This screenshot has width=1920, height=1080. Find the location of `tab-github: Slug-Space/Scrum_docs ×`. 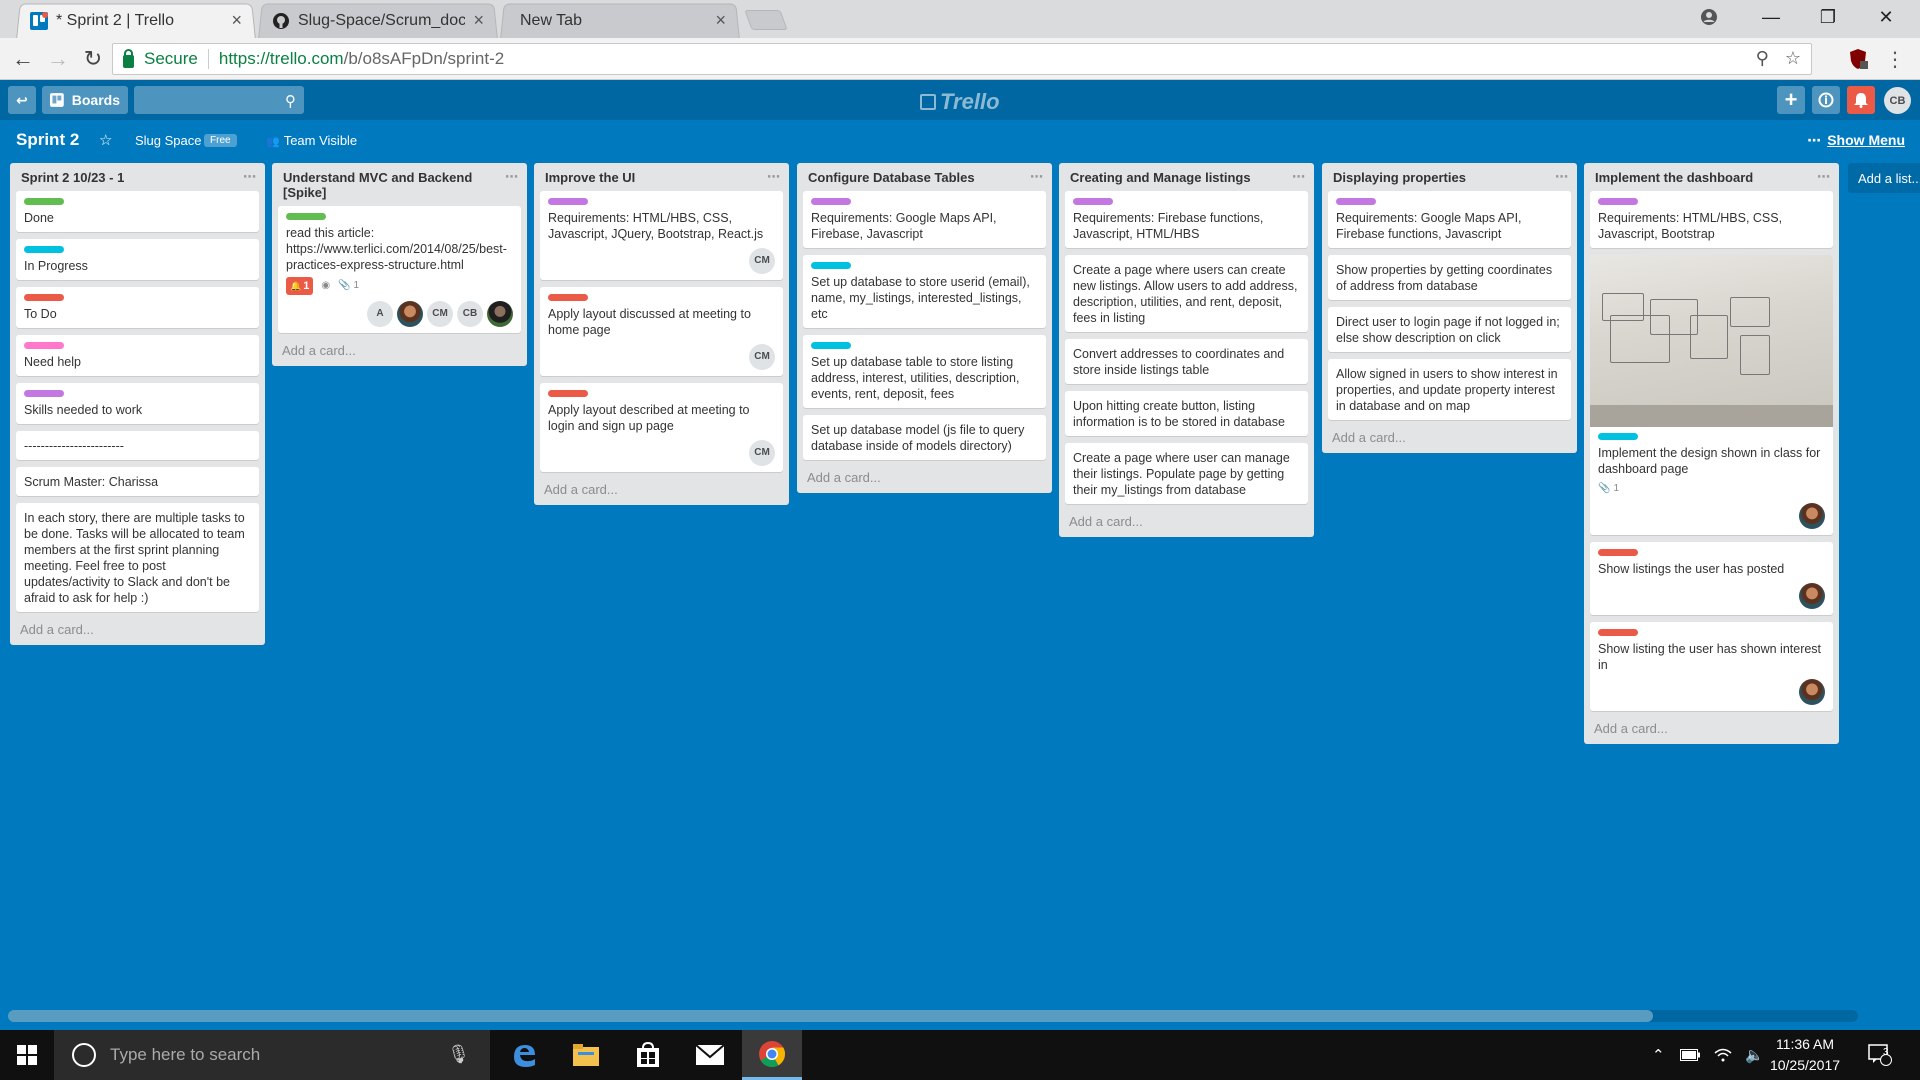

tab-github: Slug-Space/Scrum_docs × is located at coordinates (378, 21).